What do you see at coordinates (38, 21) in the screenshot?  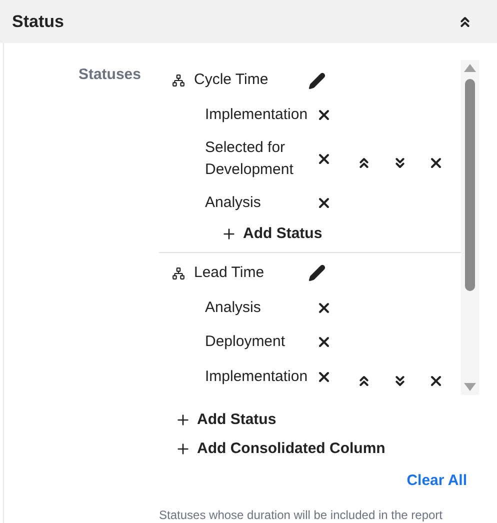 I see `section-title: Status` at bounding box center [38, 21].